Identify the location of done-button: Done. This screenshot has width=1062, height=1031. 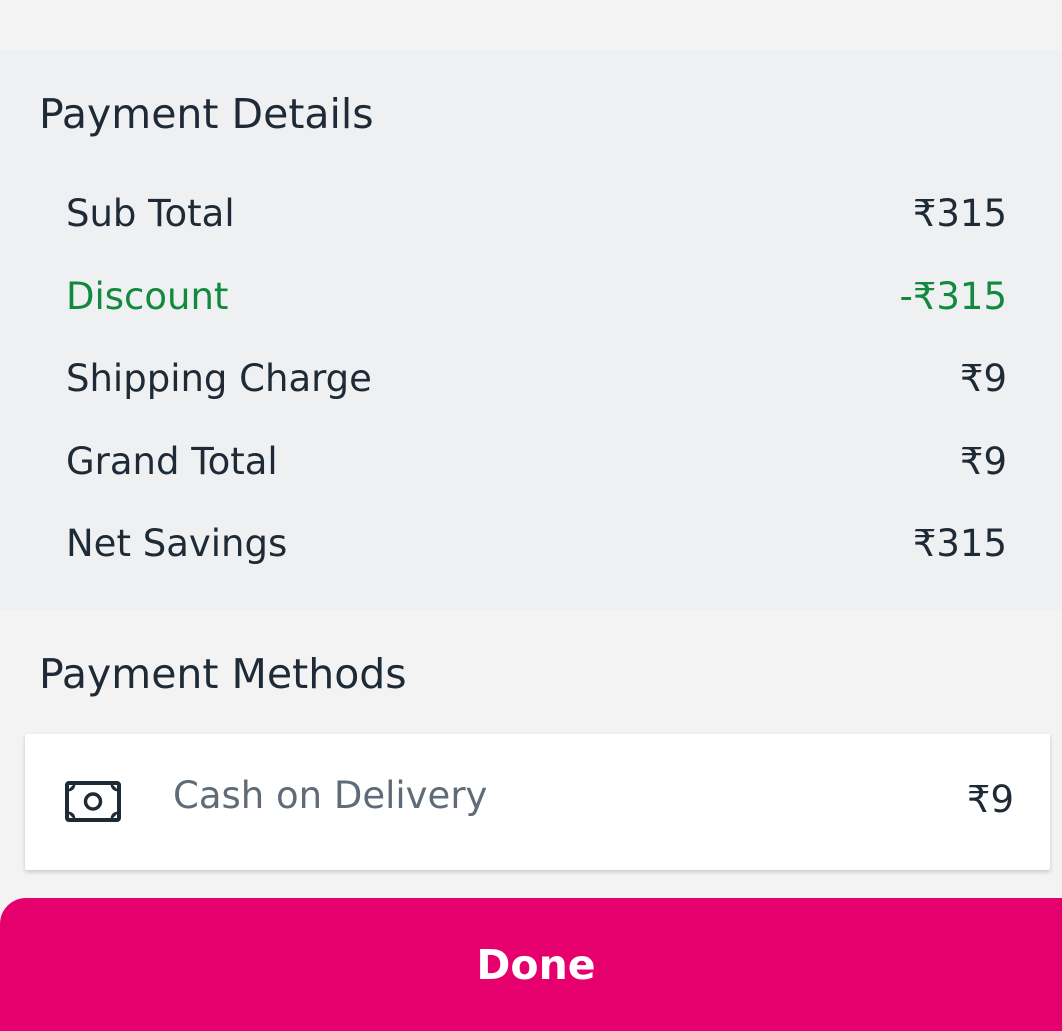
(531, 964).